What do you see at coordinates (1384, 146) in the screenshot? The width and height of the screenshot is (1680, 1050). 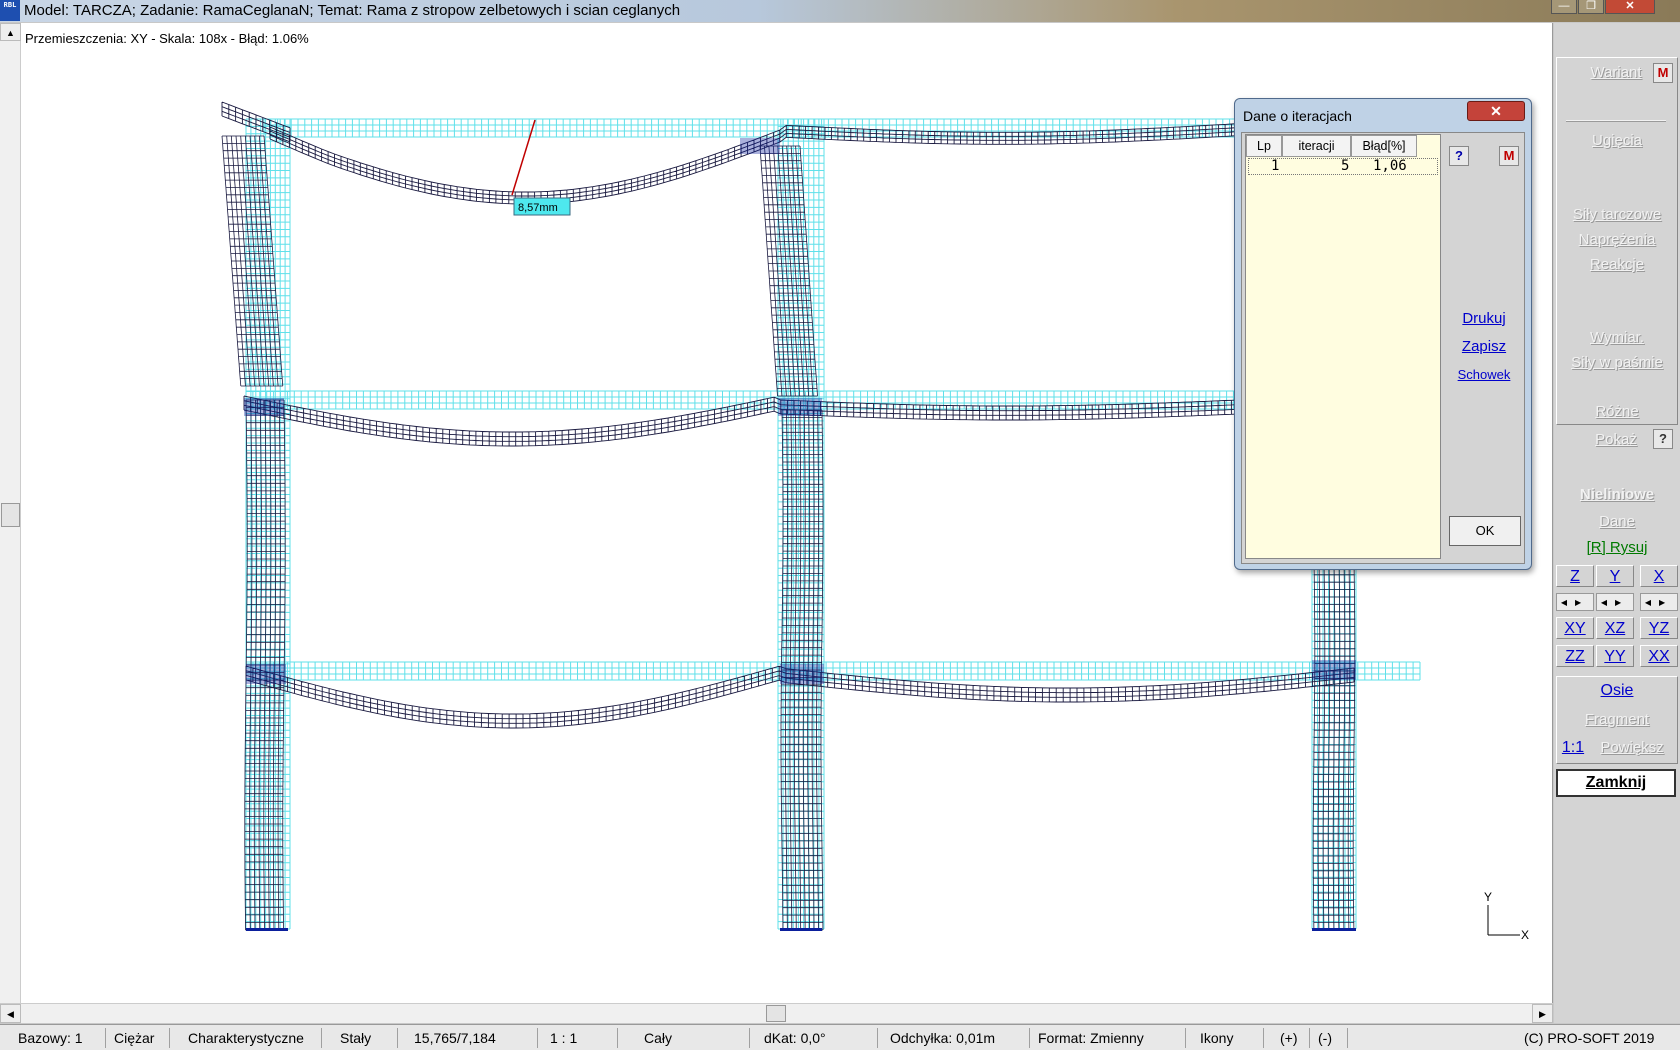 I see `column-header-blad: Błąd[%]` at bounding box center [1384, 146].